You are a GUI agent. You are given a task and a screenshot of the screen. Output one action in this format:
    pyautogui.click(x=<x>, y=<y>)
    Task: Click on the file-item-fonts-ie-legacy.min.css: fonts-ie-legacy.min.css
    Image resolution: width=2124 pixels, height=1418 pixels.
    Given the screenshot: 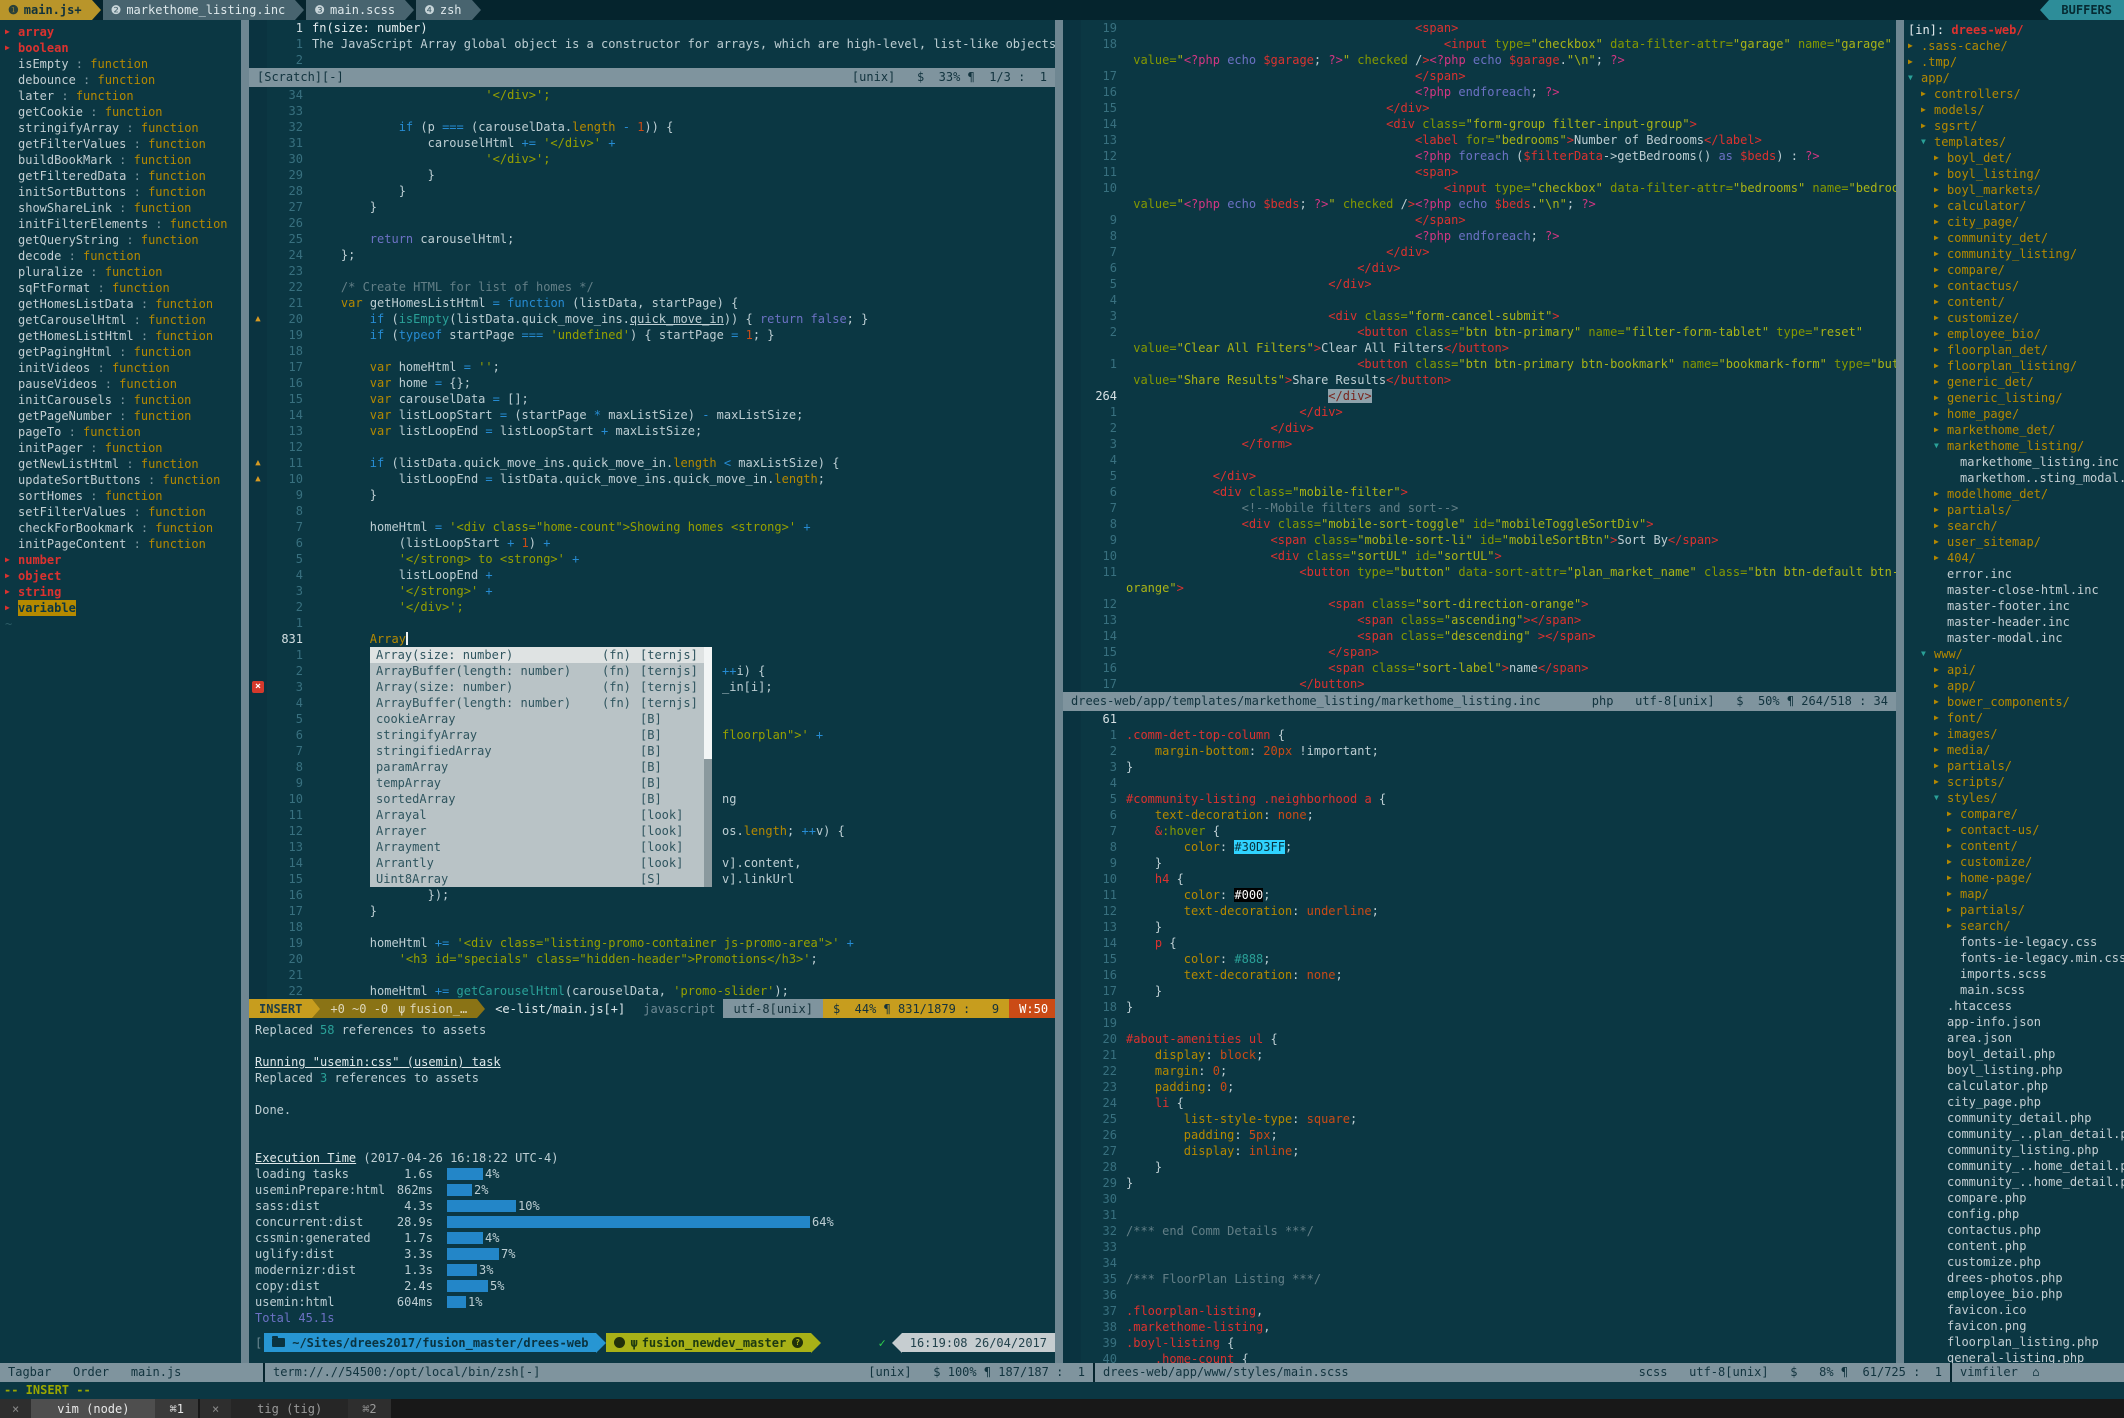 What is the action you would take?
    pyautogui.click(x=2014, y=958)
    